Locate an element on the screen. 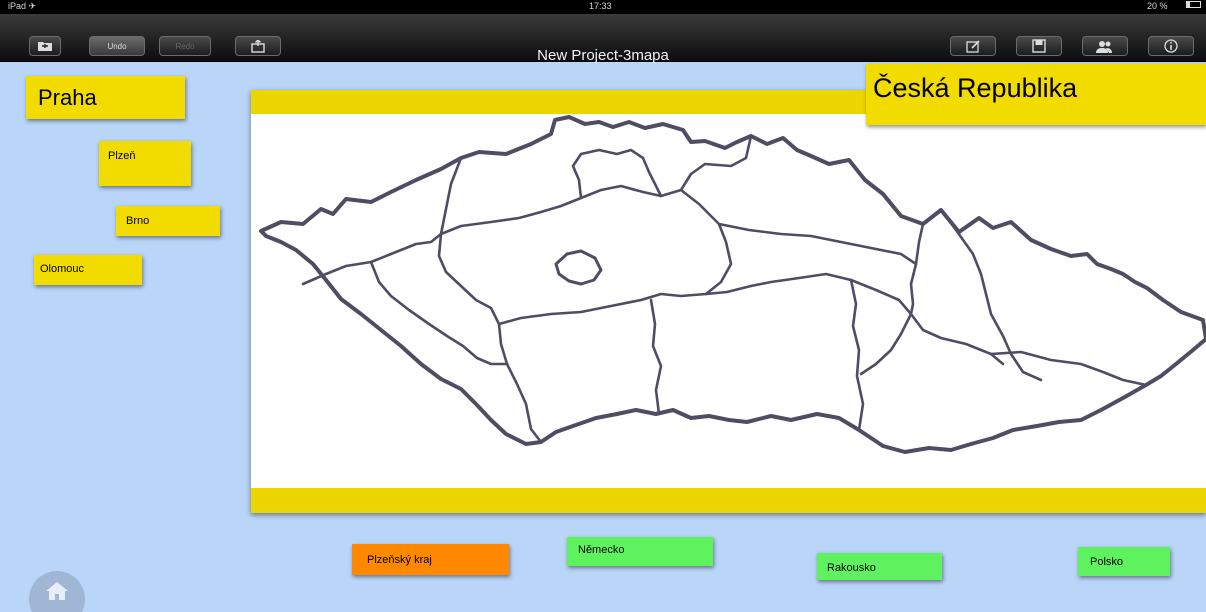 The image size is (1206, 612). label-olomouc-text: Olomouc is located at coordinates (62, 269).